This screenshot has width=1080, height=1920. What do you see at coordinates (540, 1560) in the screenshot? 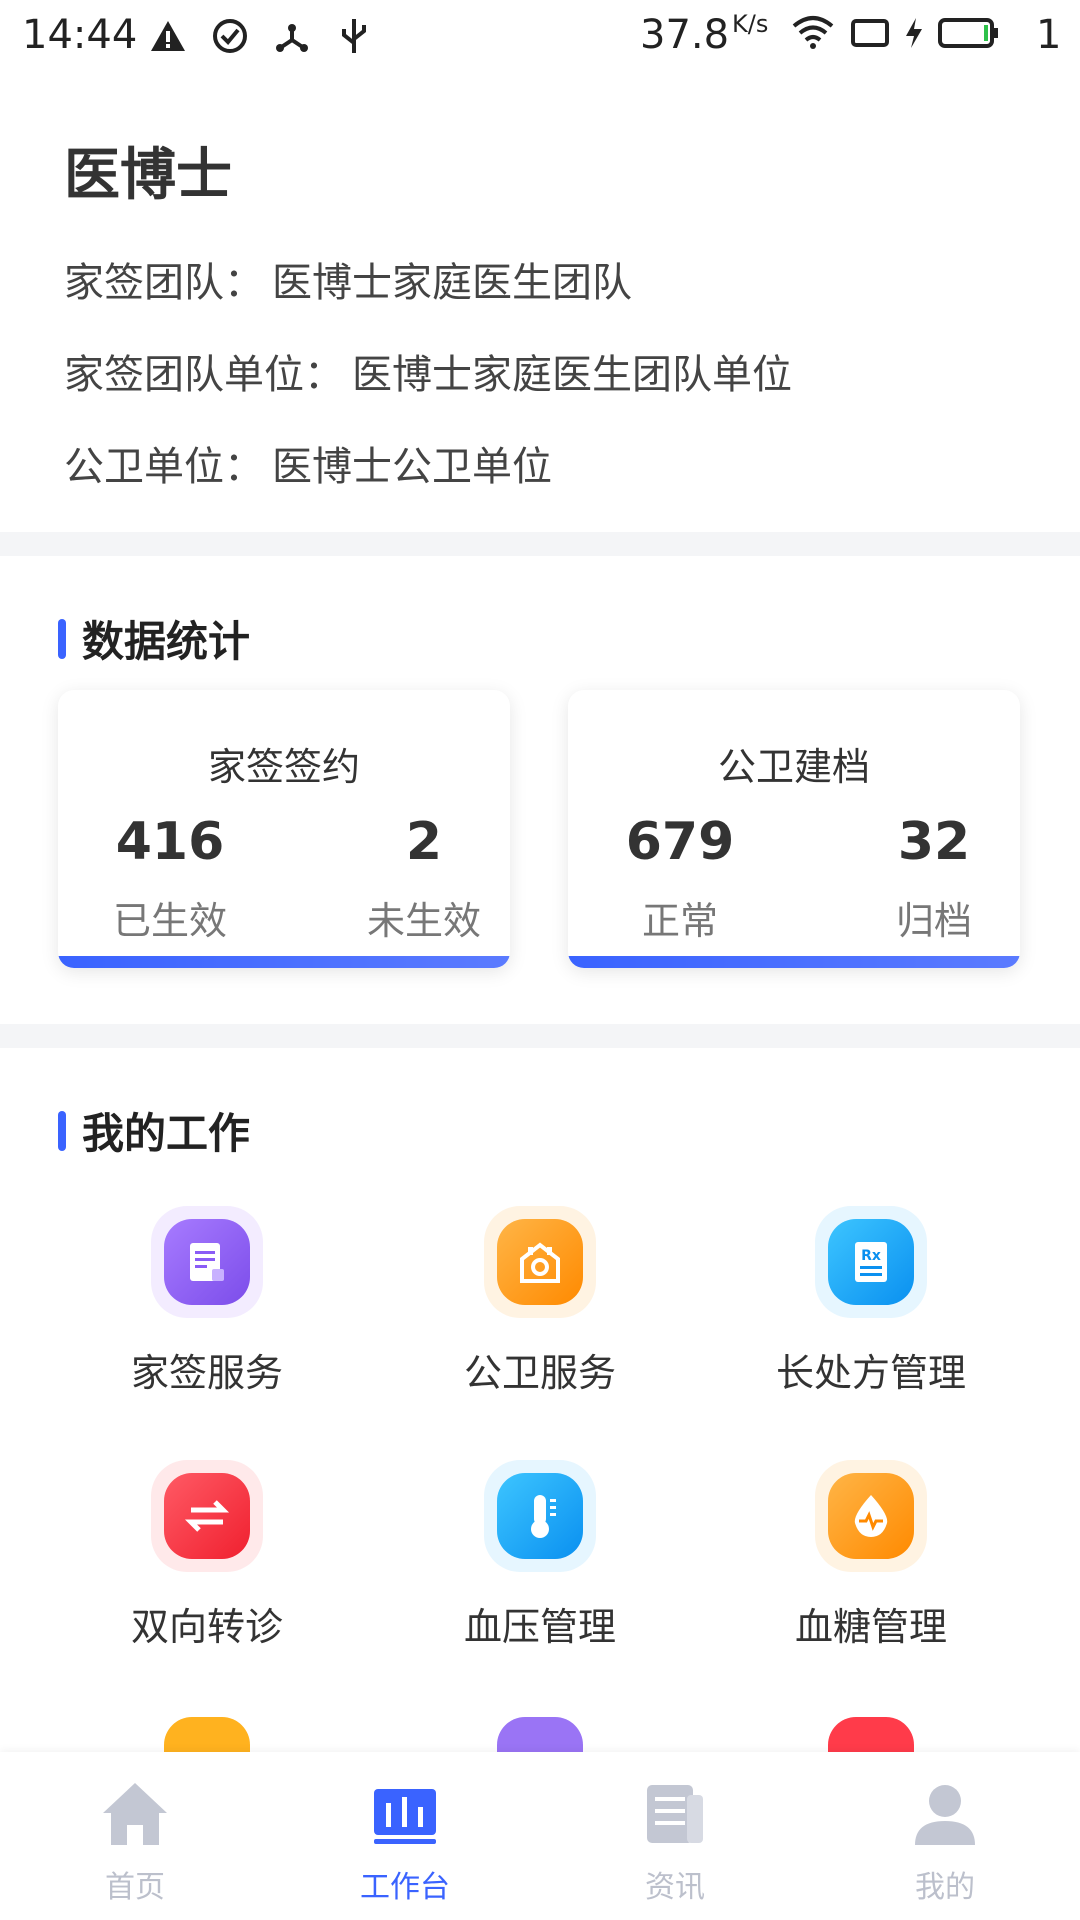
I see `blood-pressure-management: 血压管理` at bounding box center [540, 1560].